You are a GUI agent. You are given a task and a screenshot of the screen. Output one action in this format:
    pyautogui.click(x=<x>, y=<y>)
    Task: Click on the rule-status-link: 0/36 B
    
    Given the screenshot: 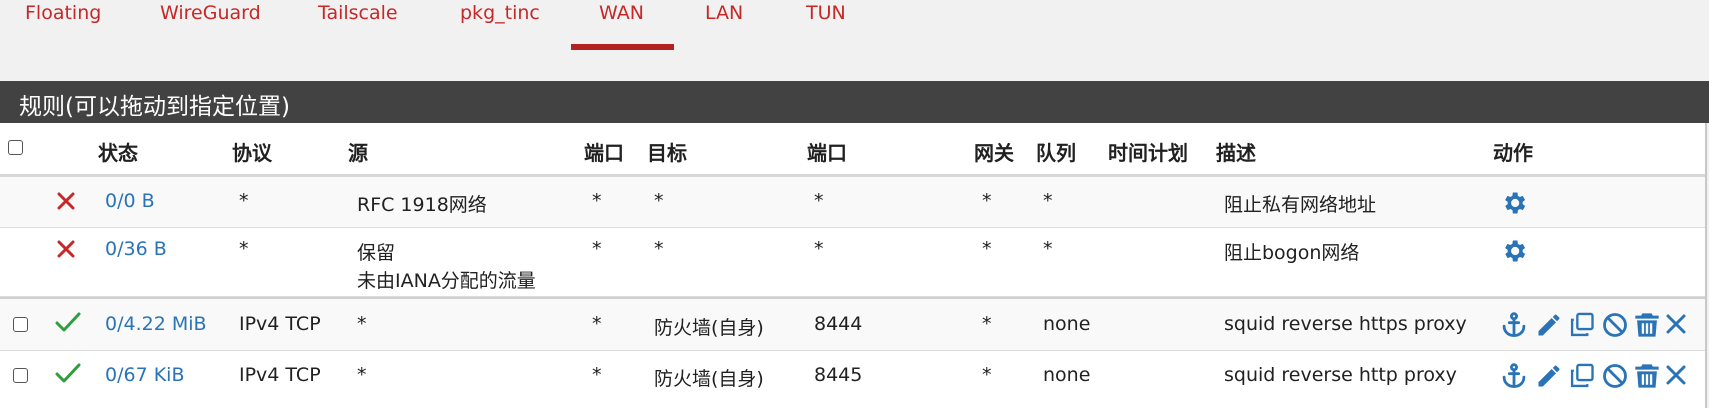 What is the action you would take?
    pyautogui.click(x=136, y=249)
    